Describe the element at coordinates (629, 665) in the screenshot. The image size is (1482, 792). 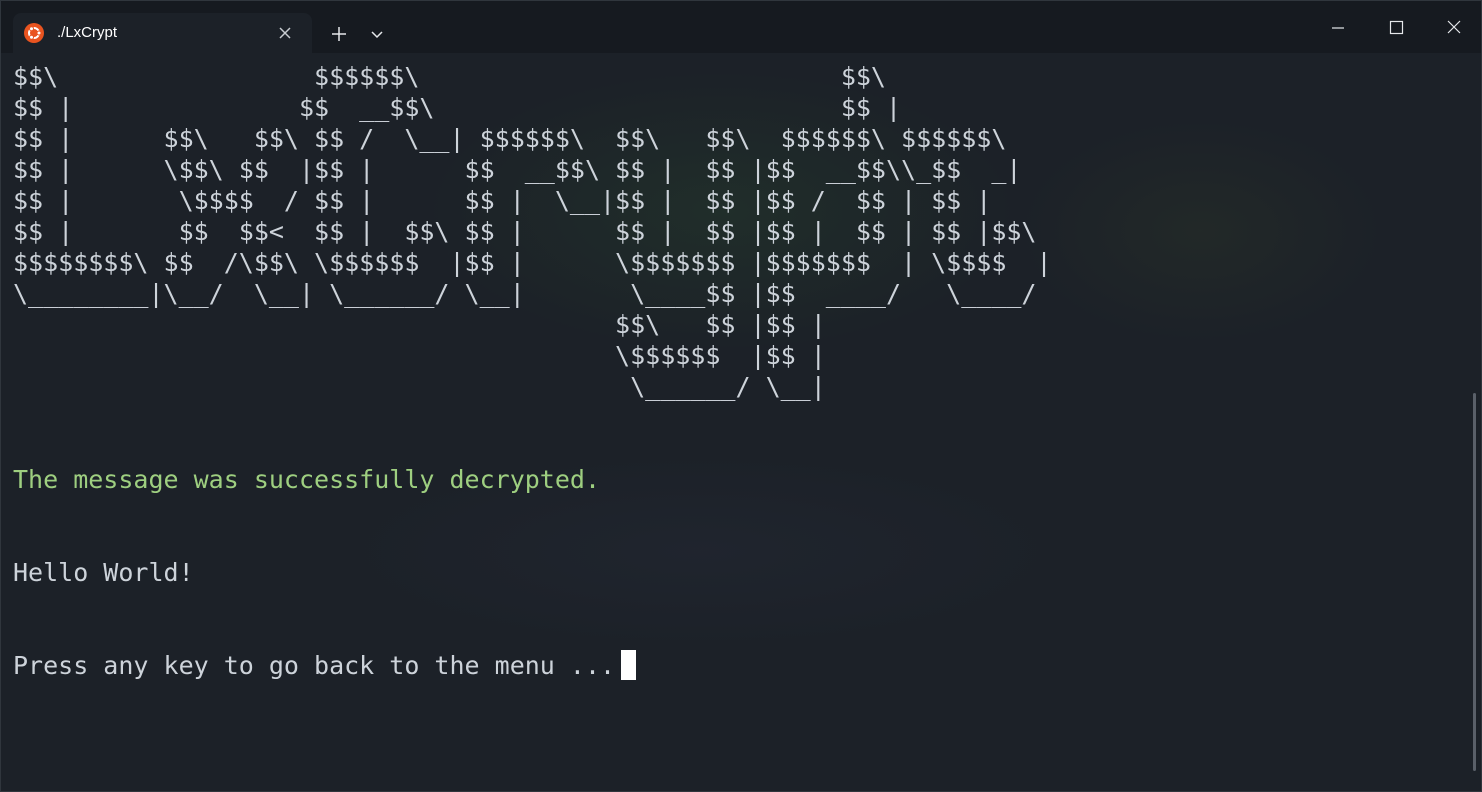
I see `text-cursor` at that location.